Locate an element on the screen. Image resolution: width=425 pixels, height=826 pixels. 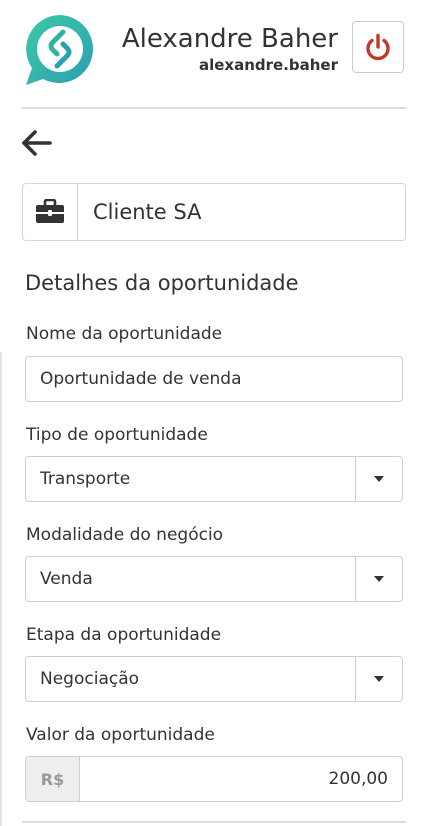
arrow-left-icon is located at coordinates (37, 143).